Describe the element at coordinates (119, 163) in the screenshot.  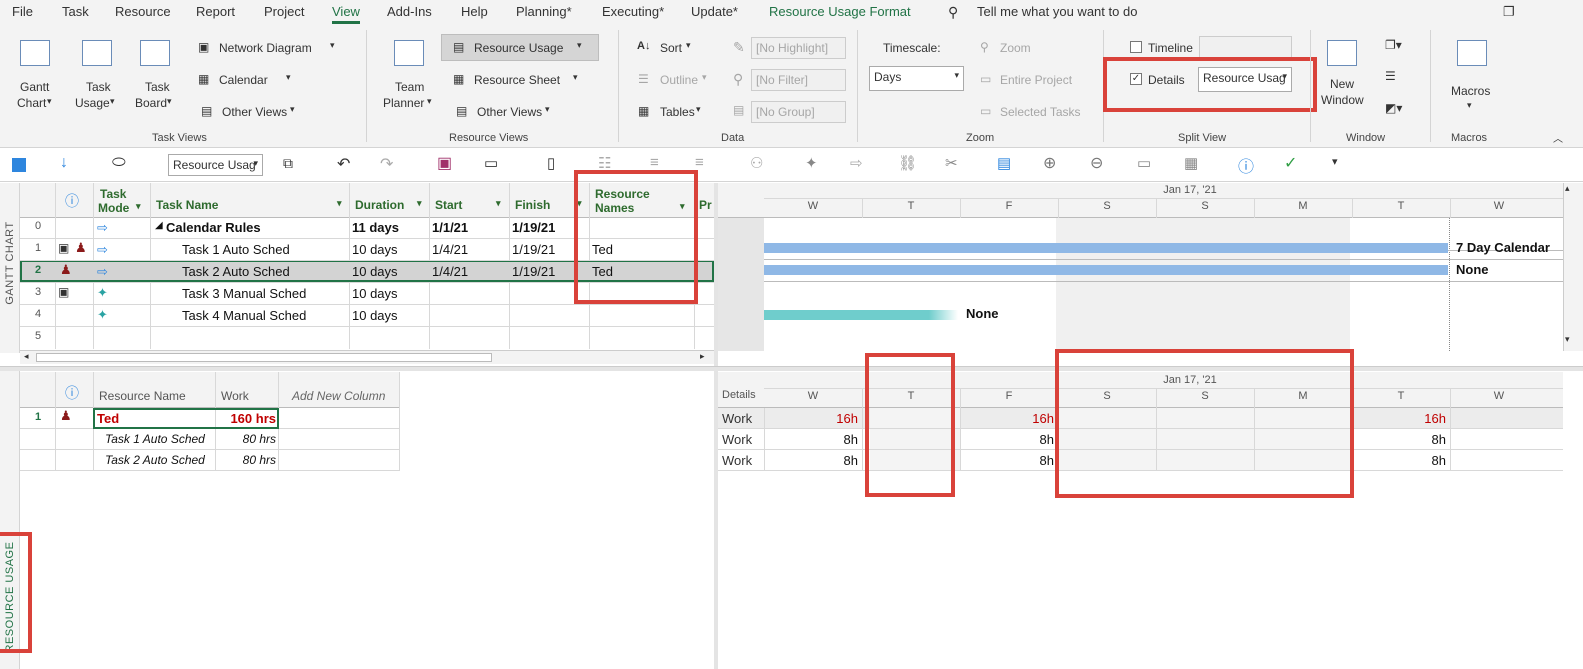
I see `link-icon: ⬭` at that location.